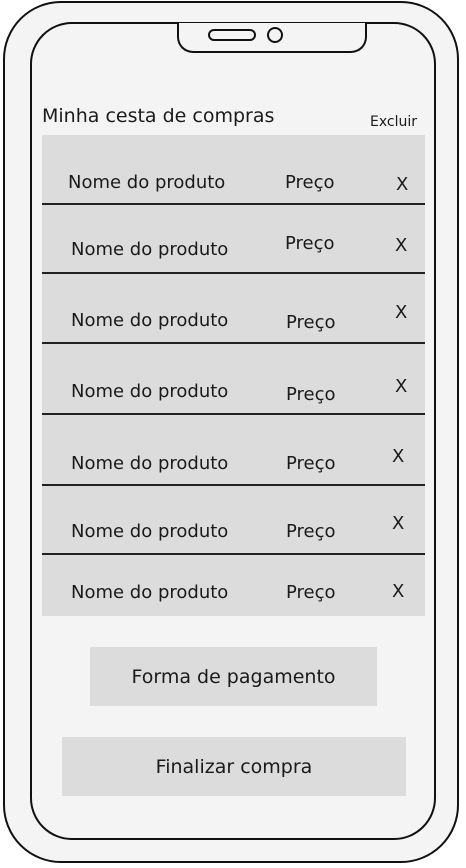 Image resolution: width=466 pixels, height=868 pixels. What do you see at coordinates (233, 676) in the screenshot?
I see `payment-method-button: Forma de pagamento` at bounding box center [233, 676].